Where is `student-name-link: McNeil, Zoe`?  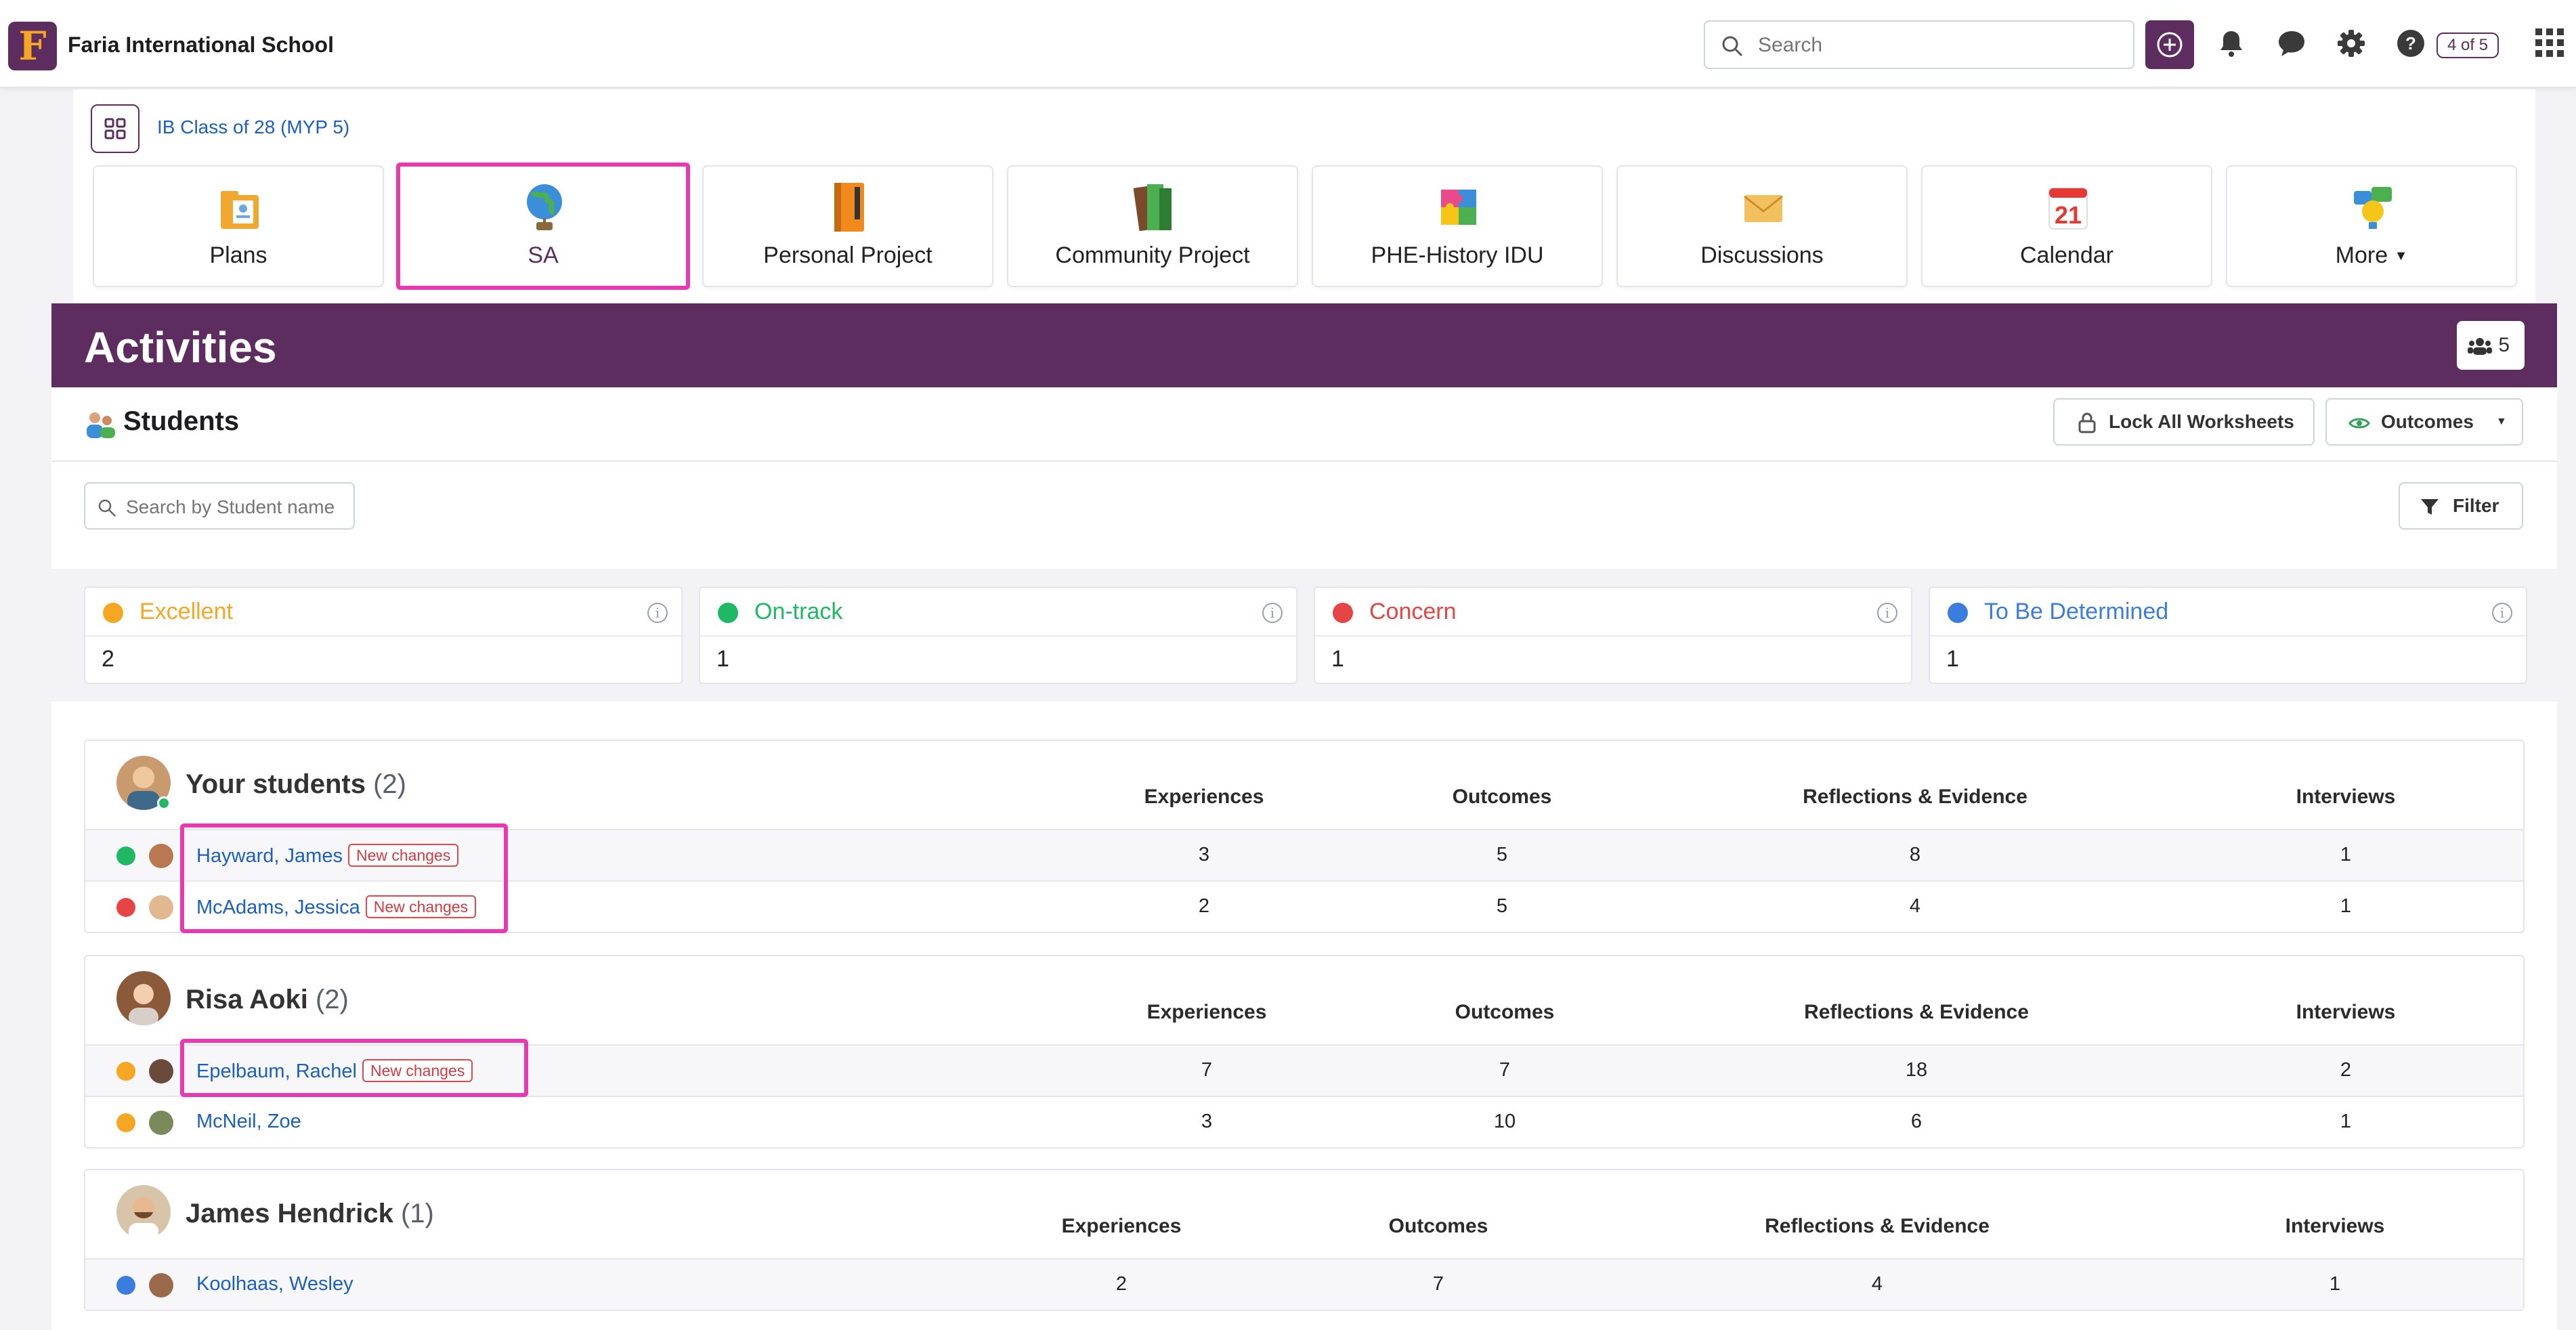 student-name-link: McNeil, Zoe is located at coordinates (248, 1122).